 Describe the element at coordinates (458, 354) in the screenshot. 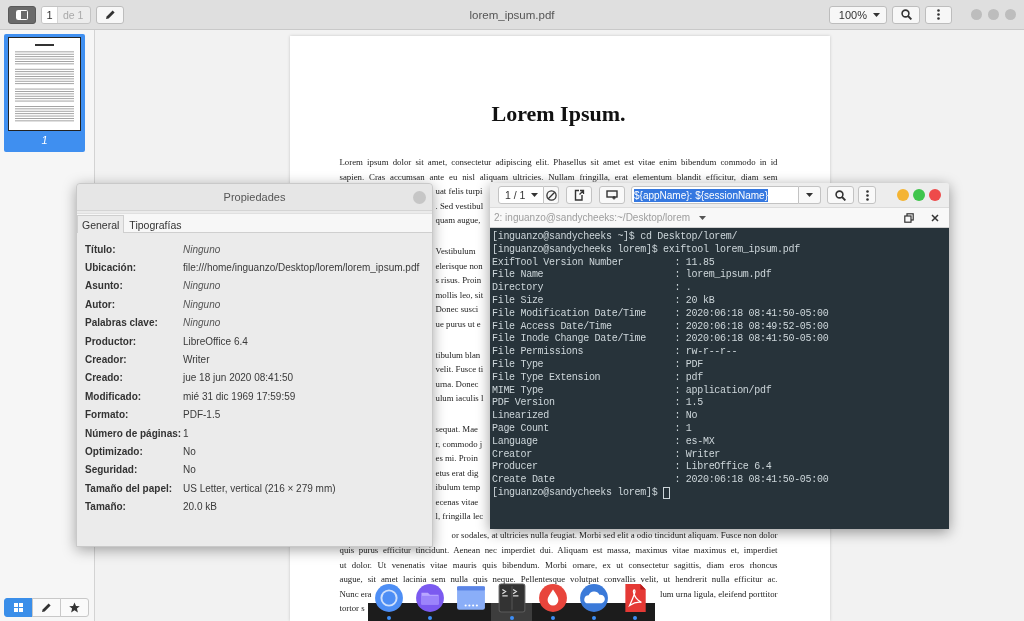

I see `text-fragment: tibulum blan` at that location.